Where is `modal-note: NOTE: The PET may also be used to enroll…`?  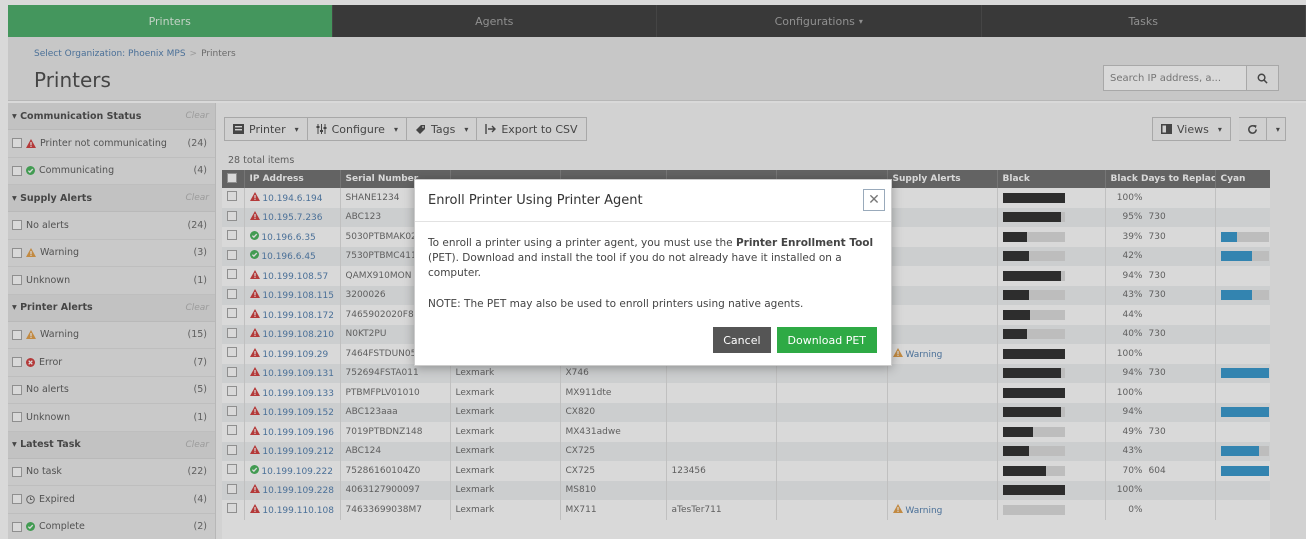
modal-note: NOTE: The PET may also be used to enroll… is located at coordinates (616, 304).